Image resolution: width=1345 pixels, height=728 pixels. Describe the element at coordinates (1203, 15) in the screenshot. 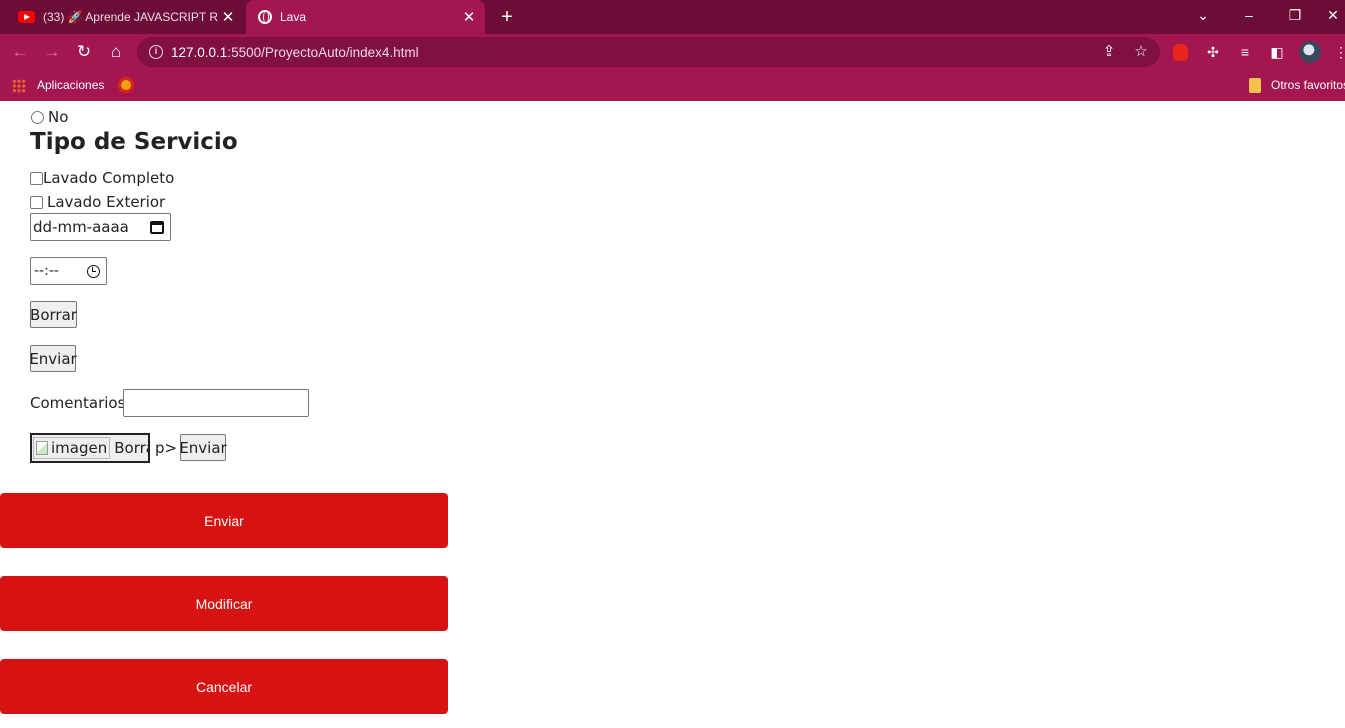

I see `tab-search-icon: ⌄` at that location.